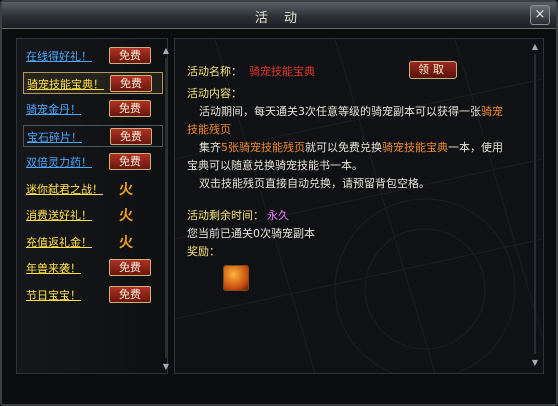 The height and width of the screenshot is (406, 558). What do you see at coordinates (535, 363) in the screenshot?
I see `detail-scroll-down-icon: ▼` at bounding box center [535, 363].